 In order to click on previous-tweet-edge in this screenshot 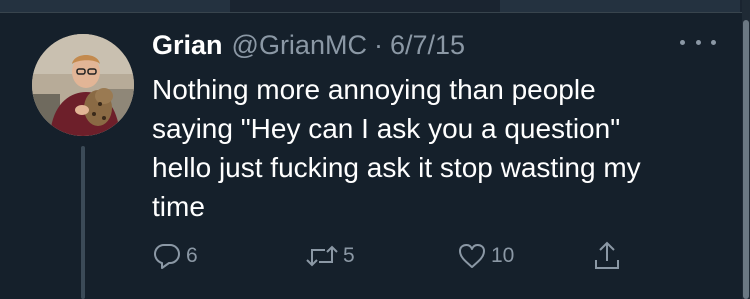, I will do `click(375, 6)`.